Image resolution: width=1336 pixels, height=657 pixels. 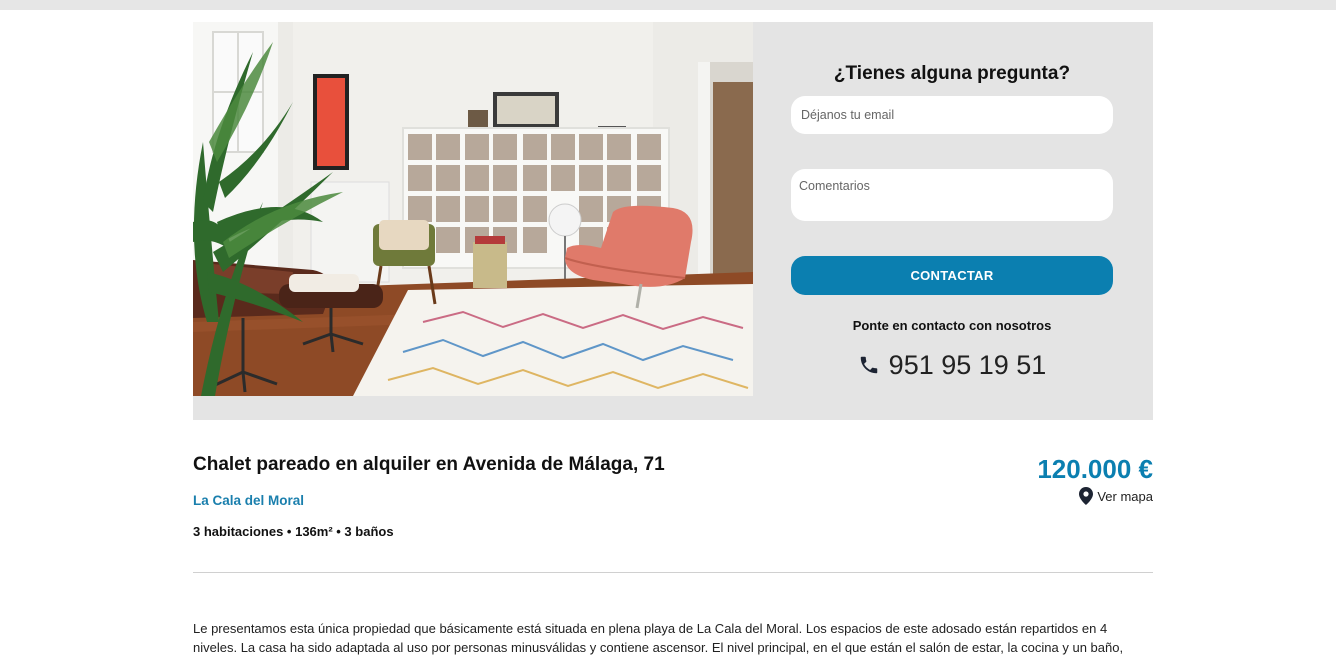 I want to click on top-bar, so click(x=668, y=5).